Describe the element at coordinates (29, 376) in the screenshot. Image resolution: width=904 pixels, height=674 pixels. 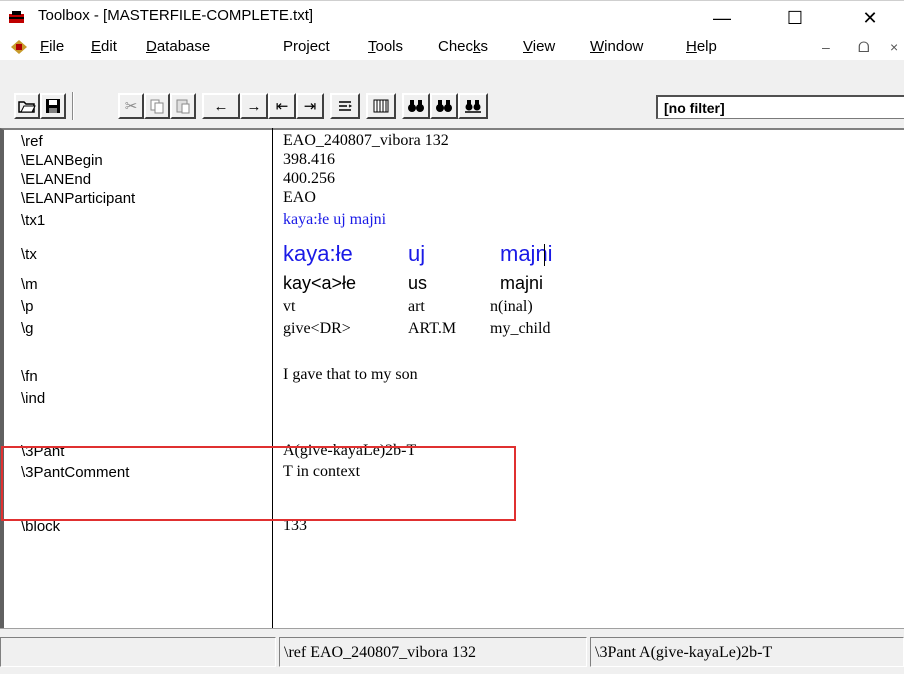
I see `marker-fn: \fn` at that location.